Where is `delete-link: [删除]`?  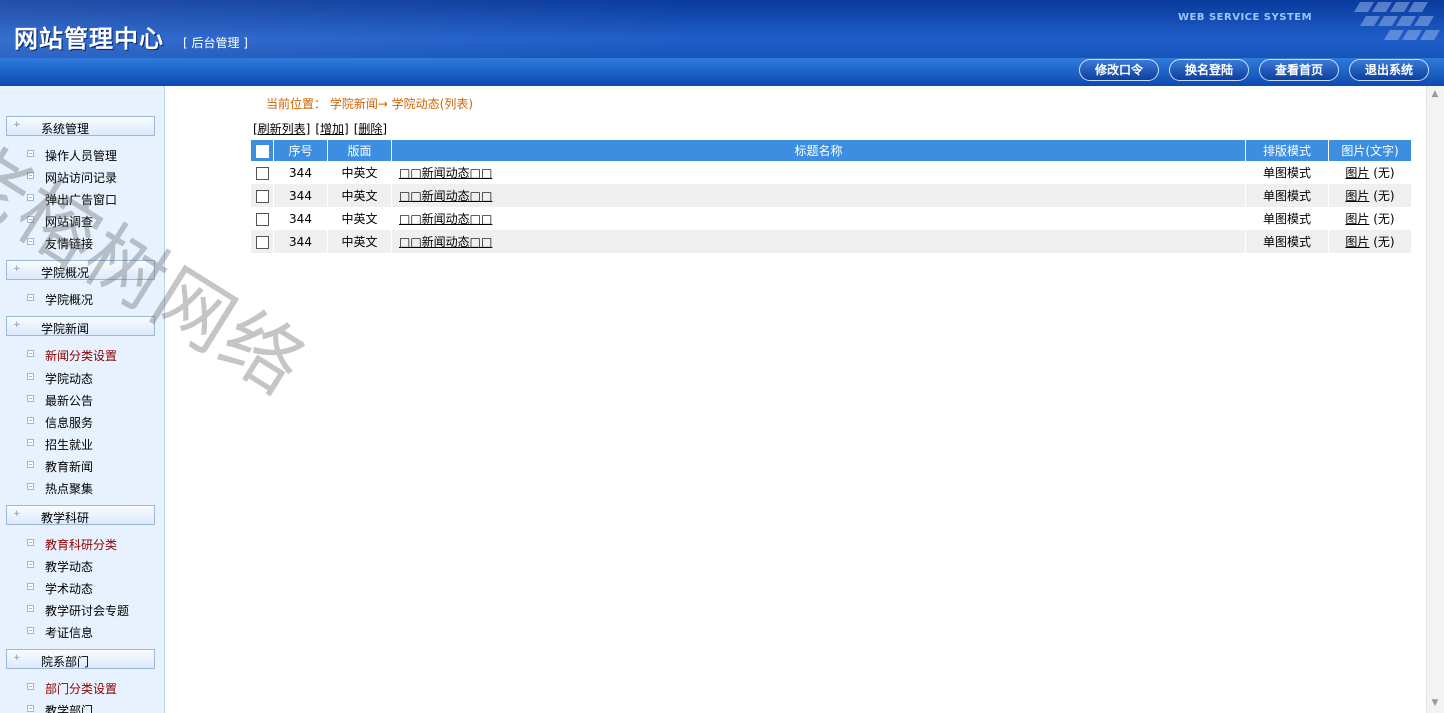
delete-link: [删除] is located at coordinates (370, 129).